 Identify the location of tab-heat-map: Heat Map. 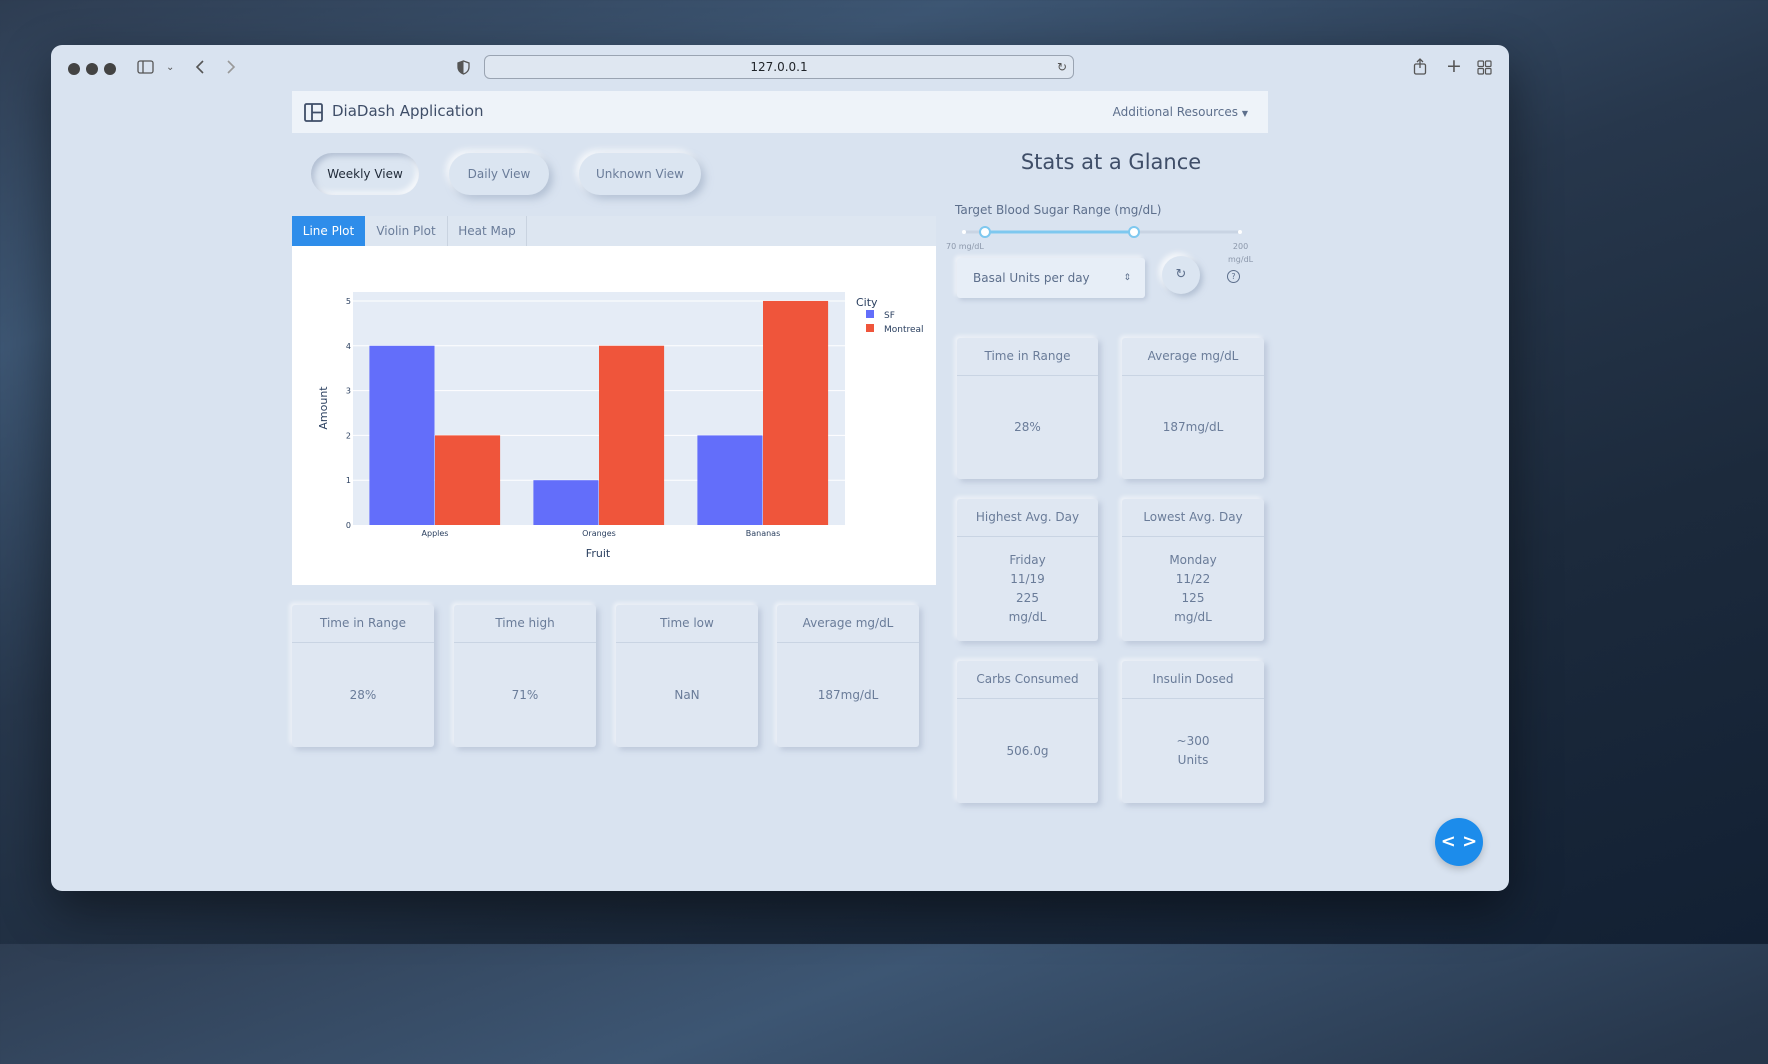
(487, 231).